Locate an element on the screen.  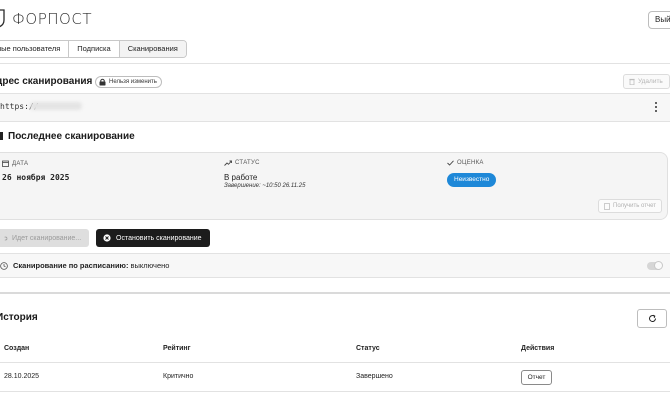
file-icon is located at coordinates (607, 206).